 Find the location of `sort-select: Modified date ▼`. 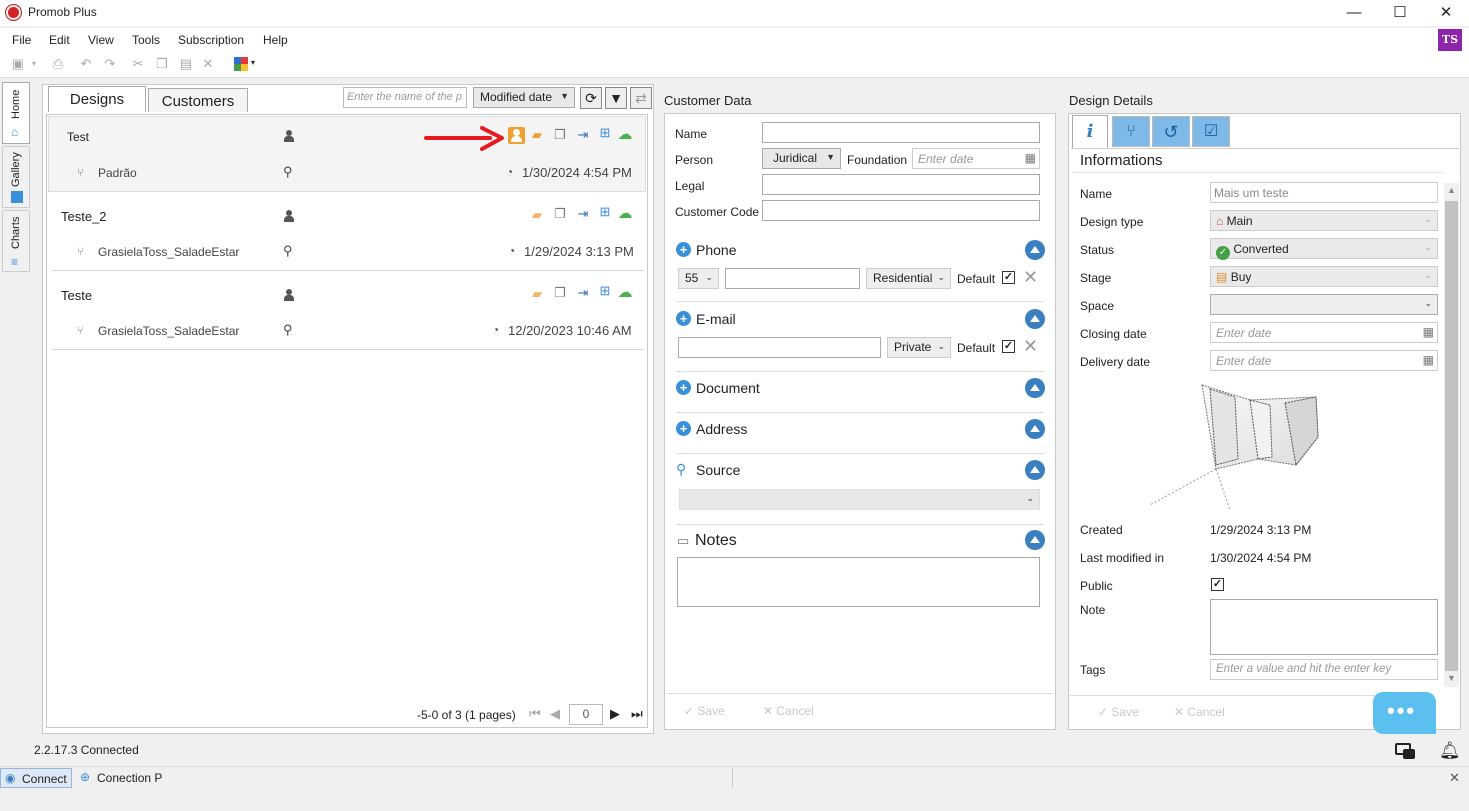

sort-select: Modified date ▼ is located at coordinates (524, 97).